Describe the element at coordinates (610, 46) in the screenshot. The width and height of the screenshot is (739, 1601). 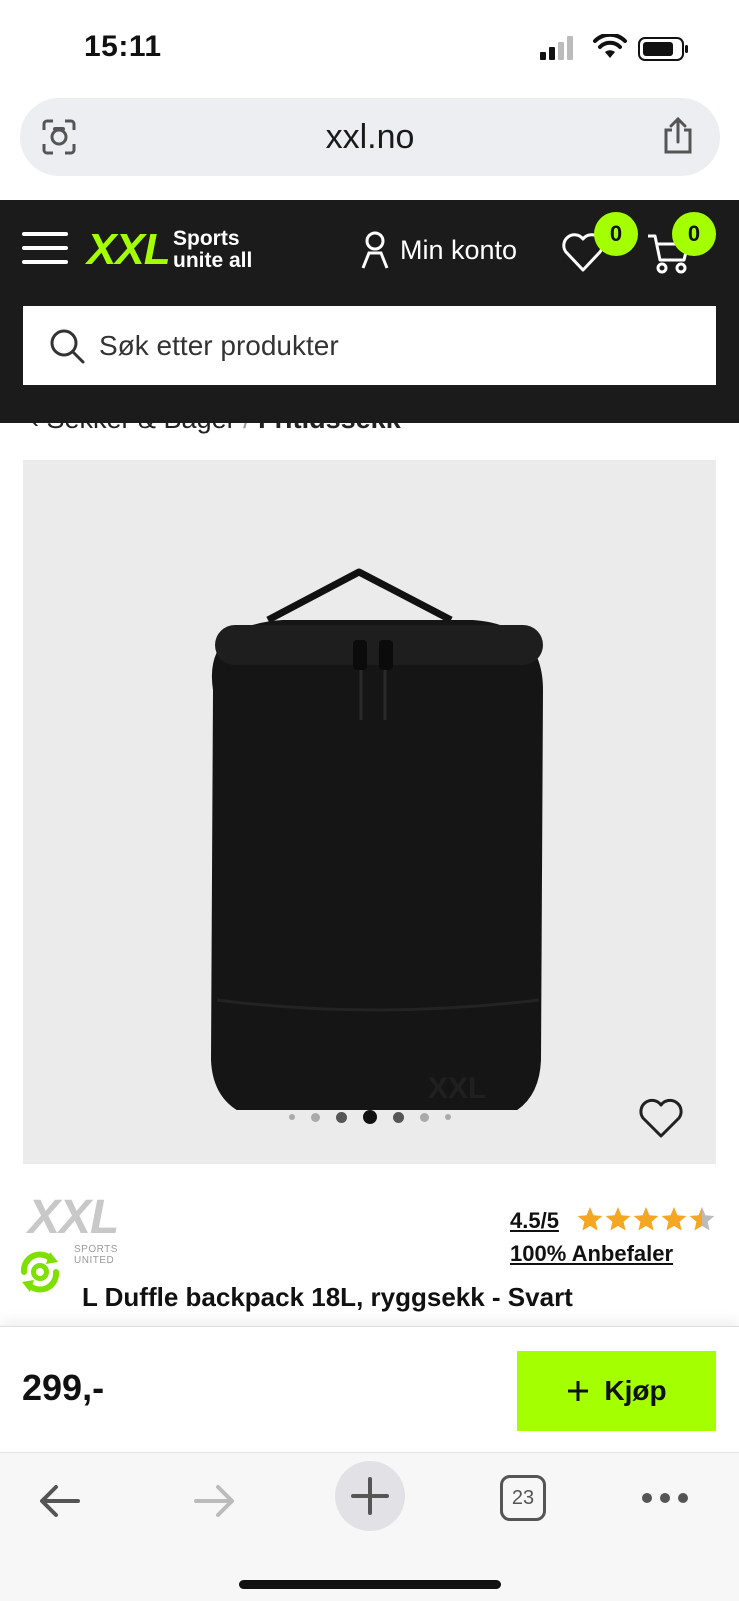
I see `wifi-icon` at that location.